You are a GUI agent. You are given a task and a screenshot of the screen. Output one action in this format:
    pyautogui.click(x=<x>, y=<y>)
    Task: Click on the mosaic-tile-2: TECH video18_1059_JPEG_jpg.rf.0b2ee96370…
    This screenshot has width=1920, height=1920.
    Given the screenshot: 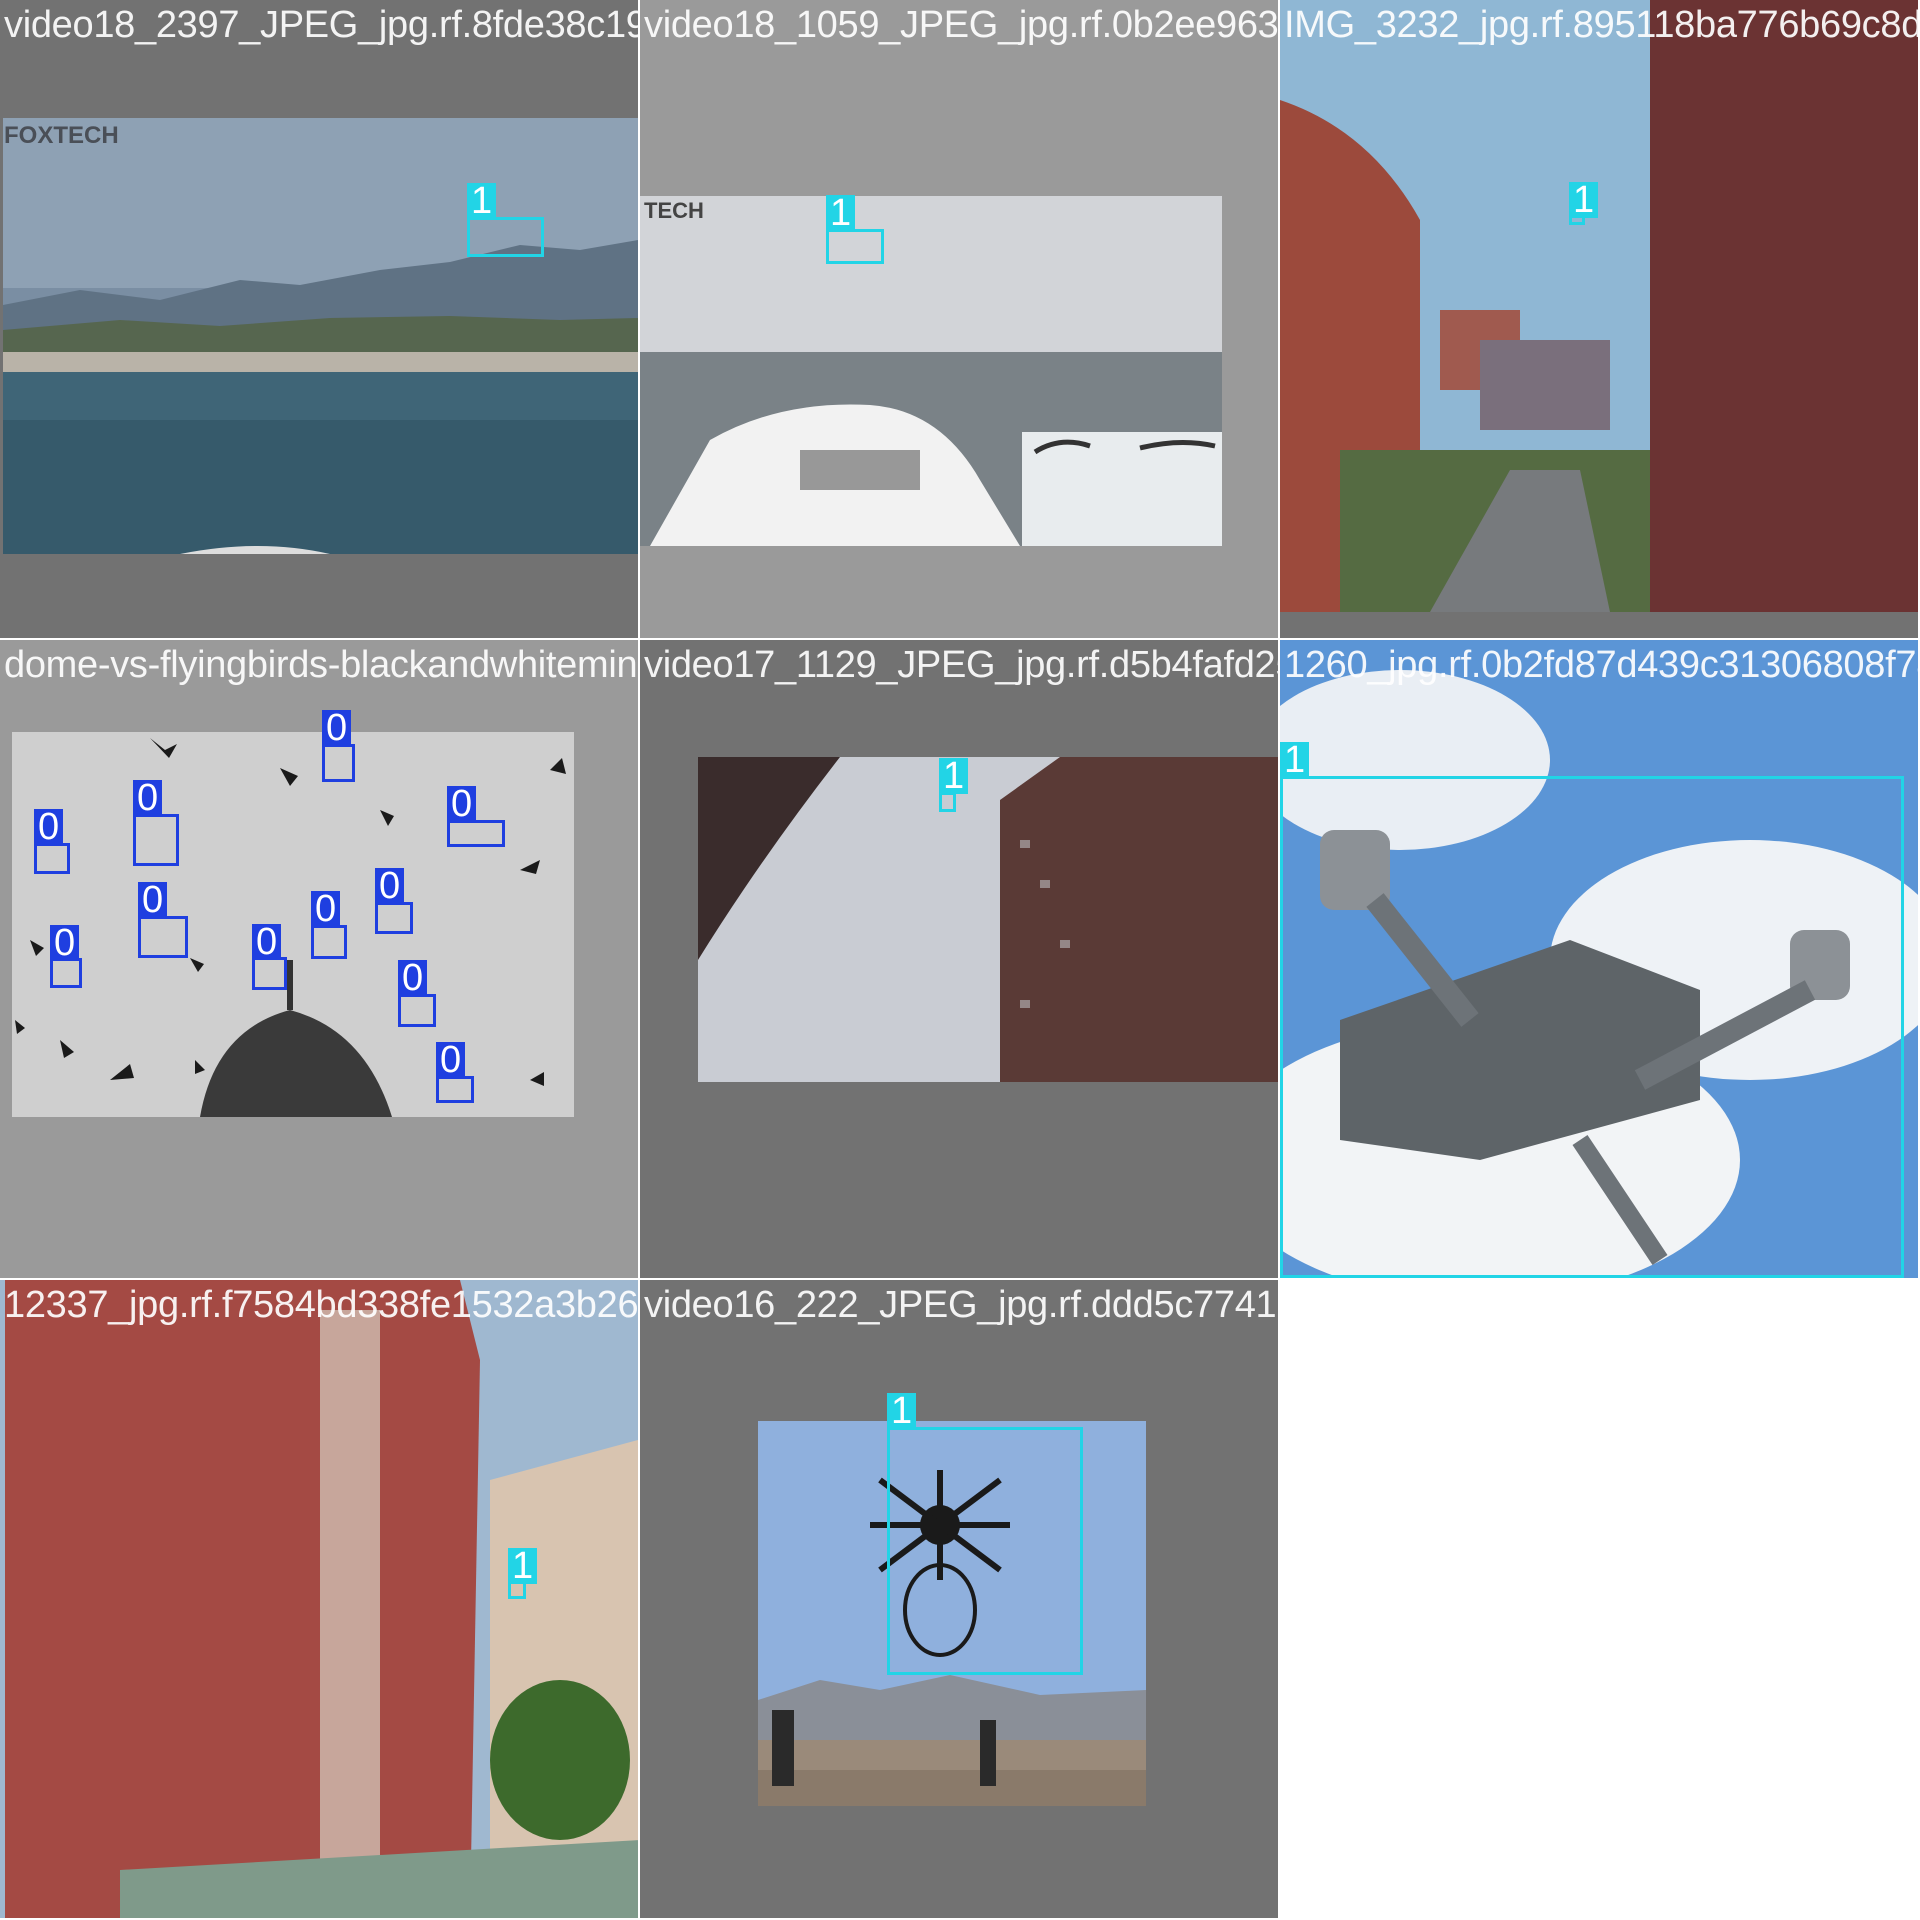 What is the action you would take?
    pyautogui.click(x=959, y=319)
    